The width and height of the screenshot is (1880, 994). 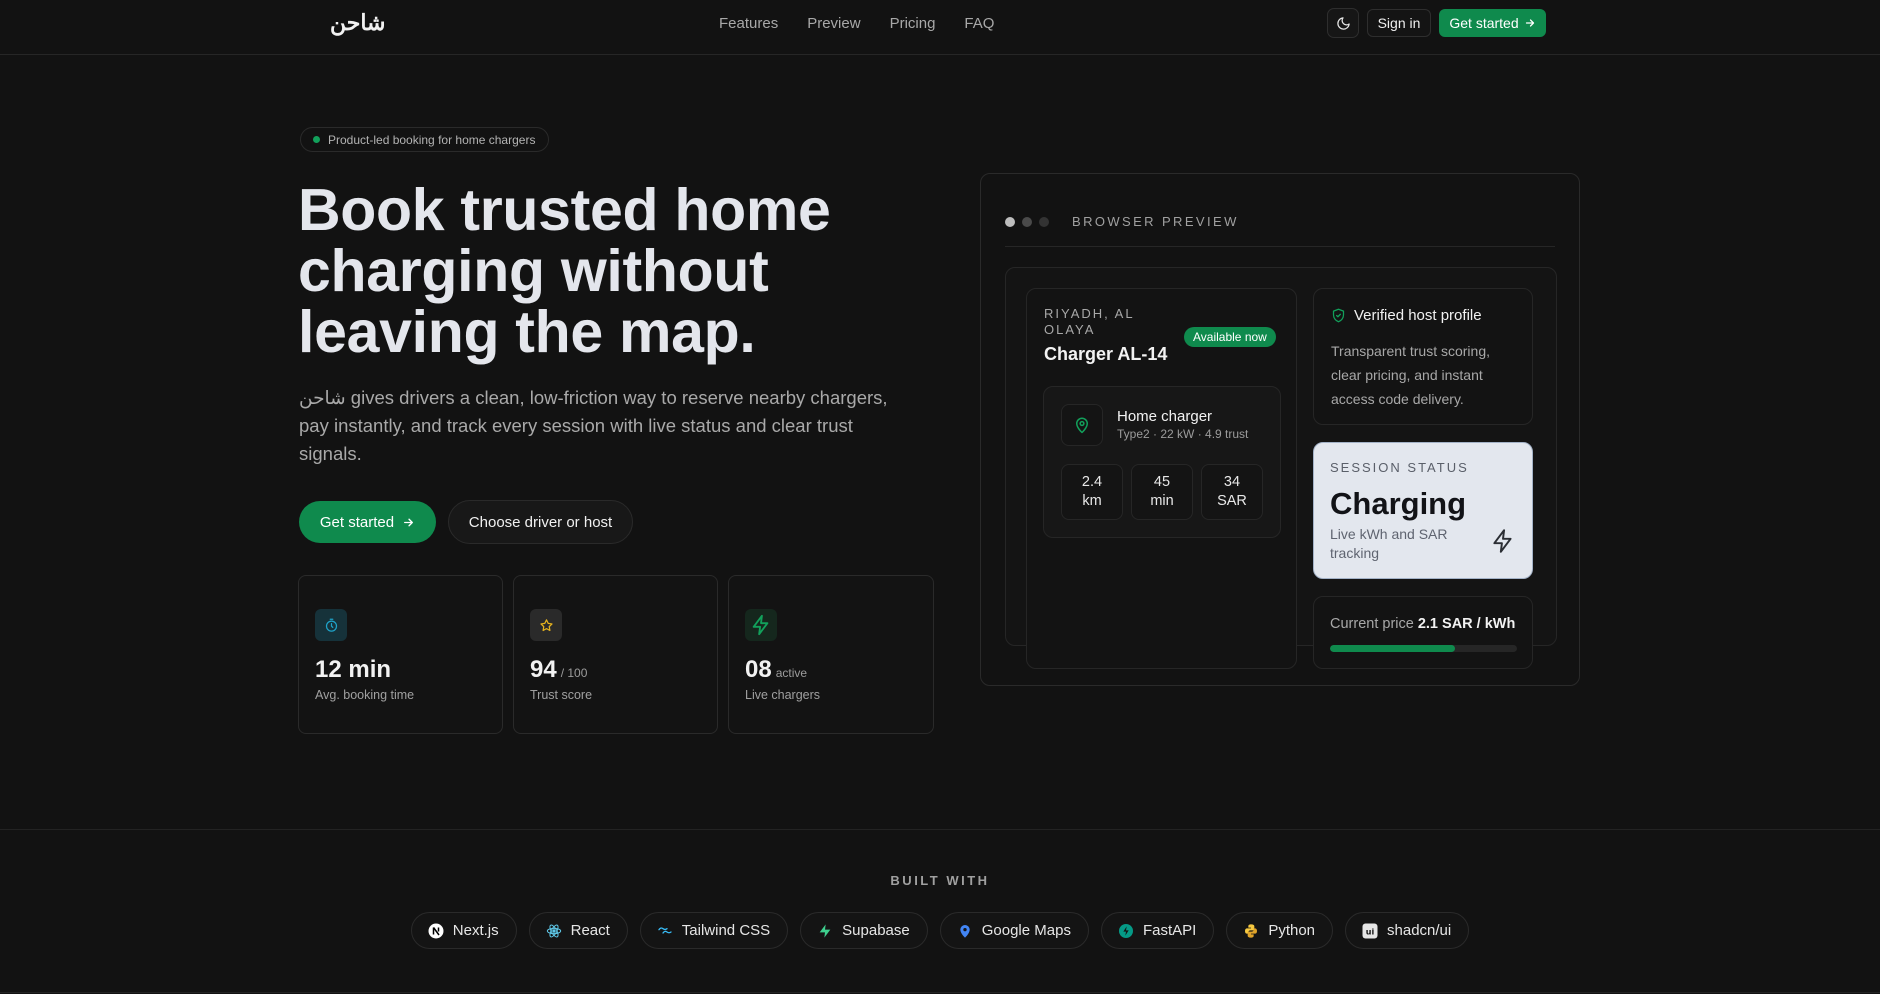 What do you see at coordinates (825, 931) in the screenshot?
I see `supabase-icon` at bounding box center [825, 931].